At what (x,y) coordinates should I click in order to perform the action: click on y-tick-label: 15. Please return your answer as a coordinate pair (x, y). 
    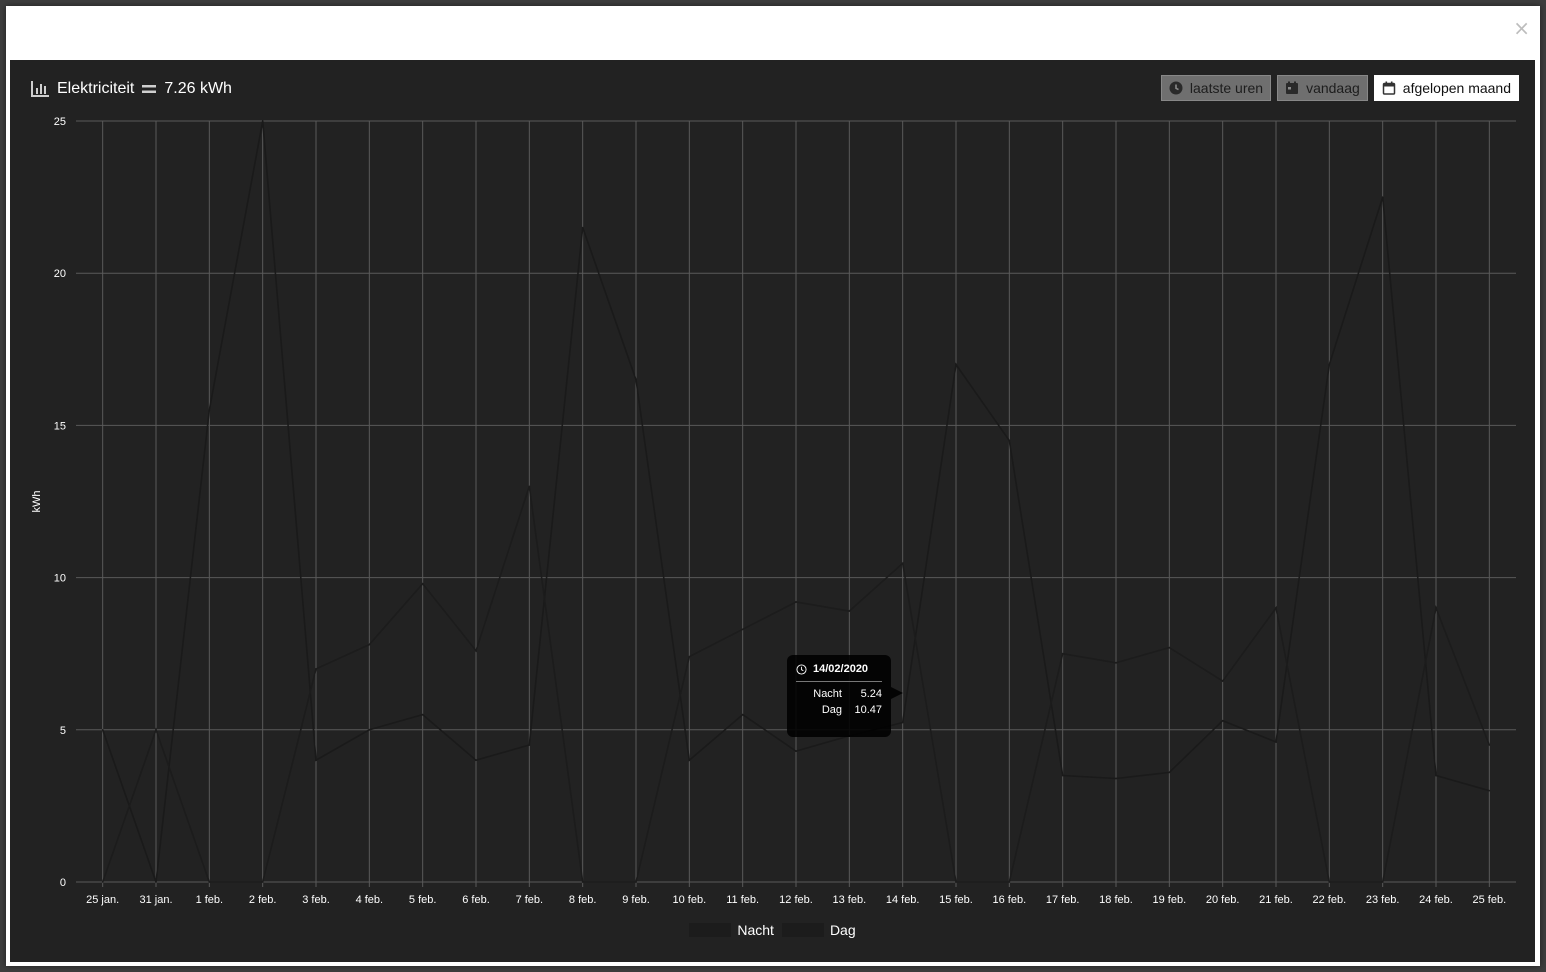
    Looking at the image, I should click on (60, 426).